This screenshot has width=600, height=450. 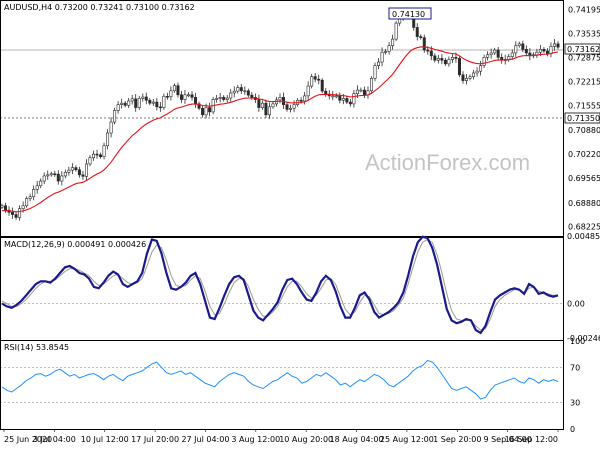 I want to click on price-axis-tick: 0.70880, so click(x=584, y=130).